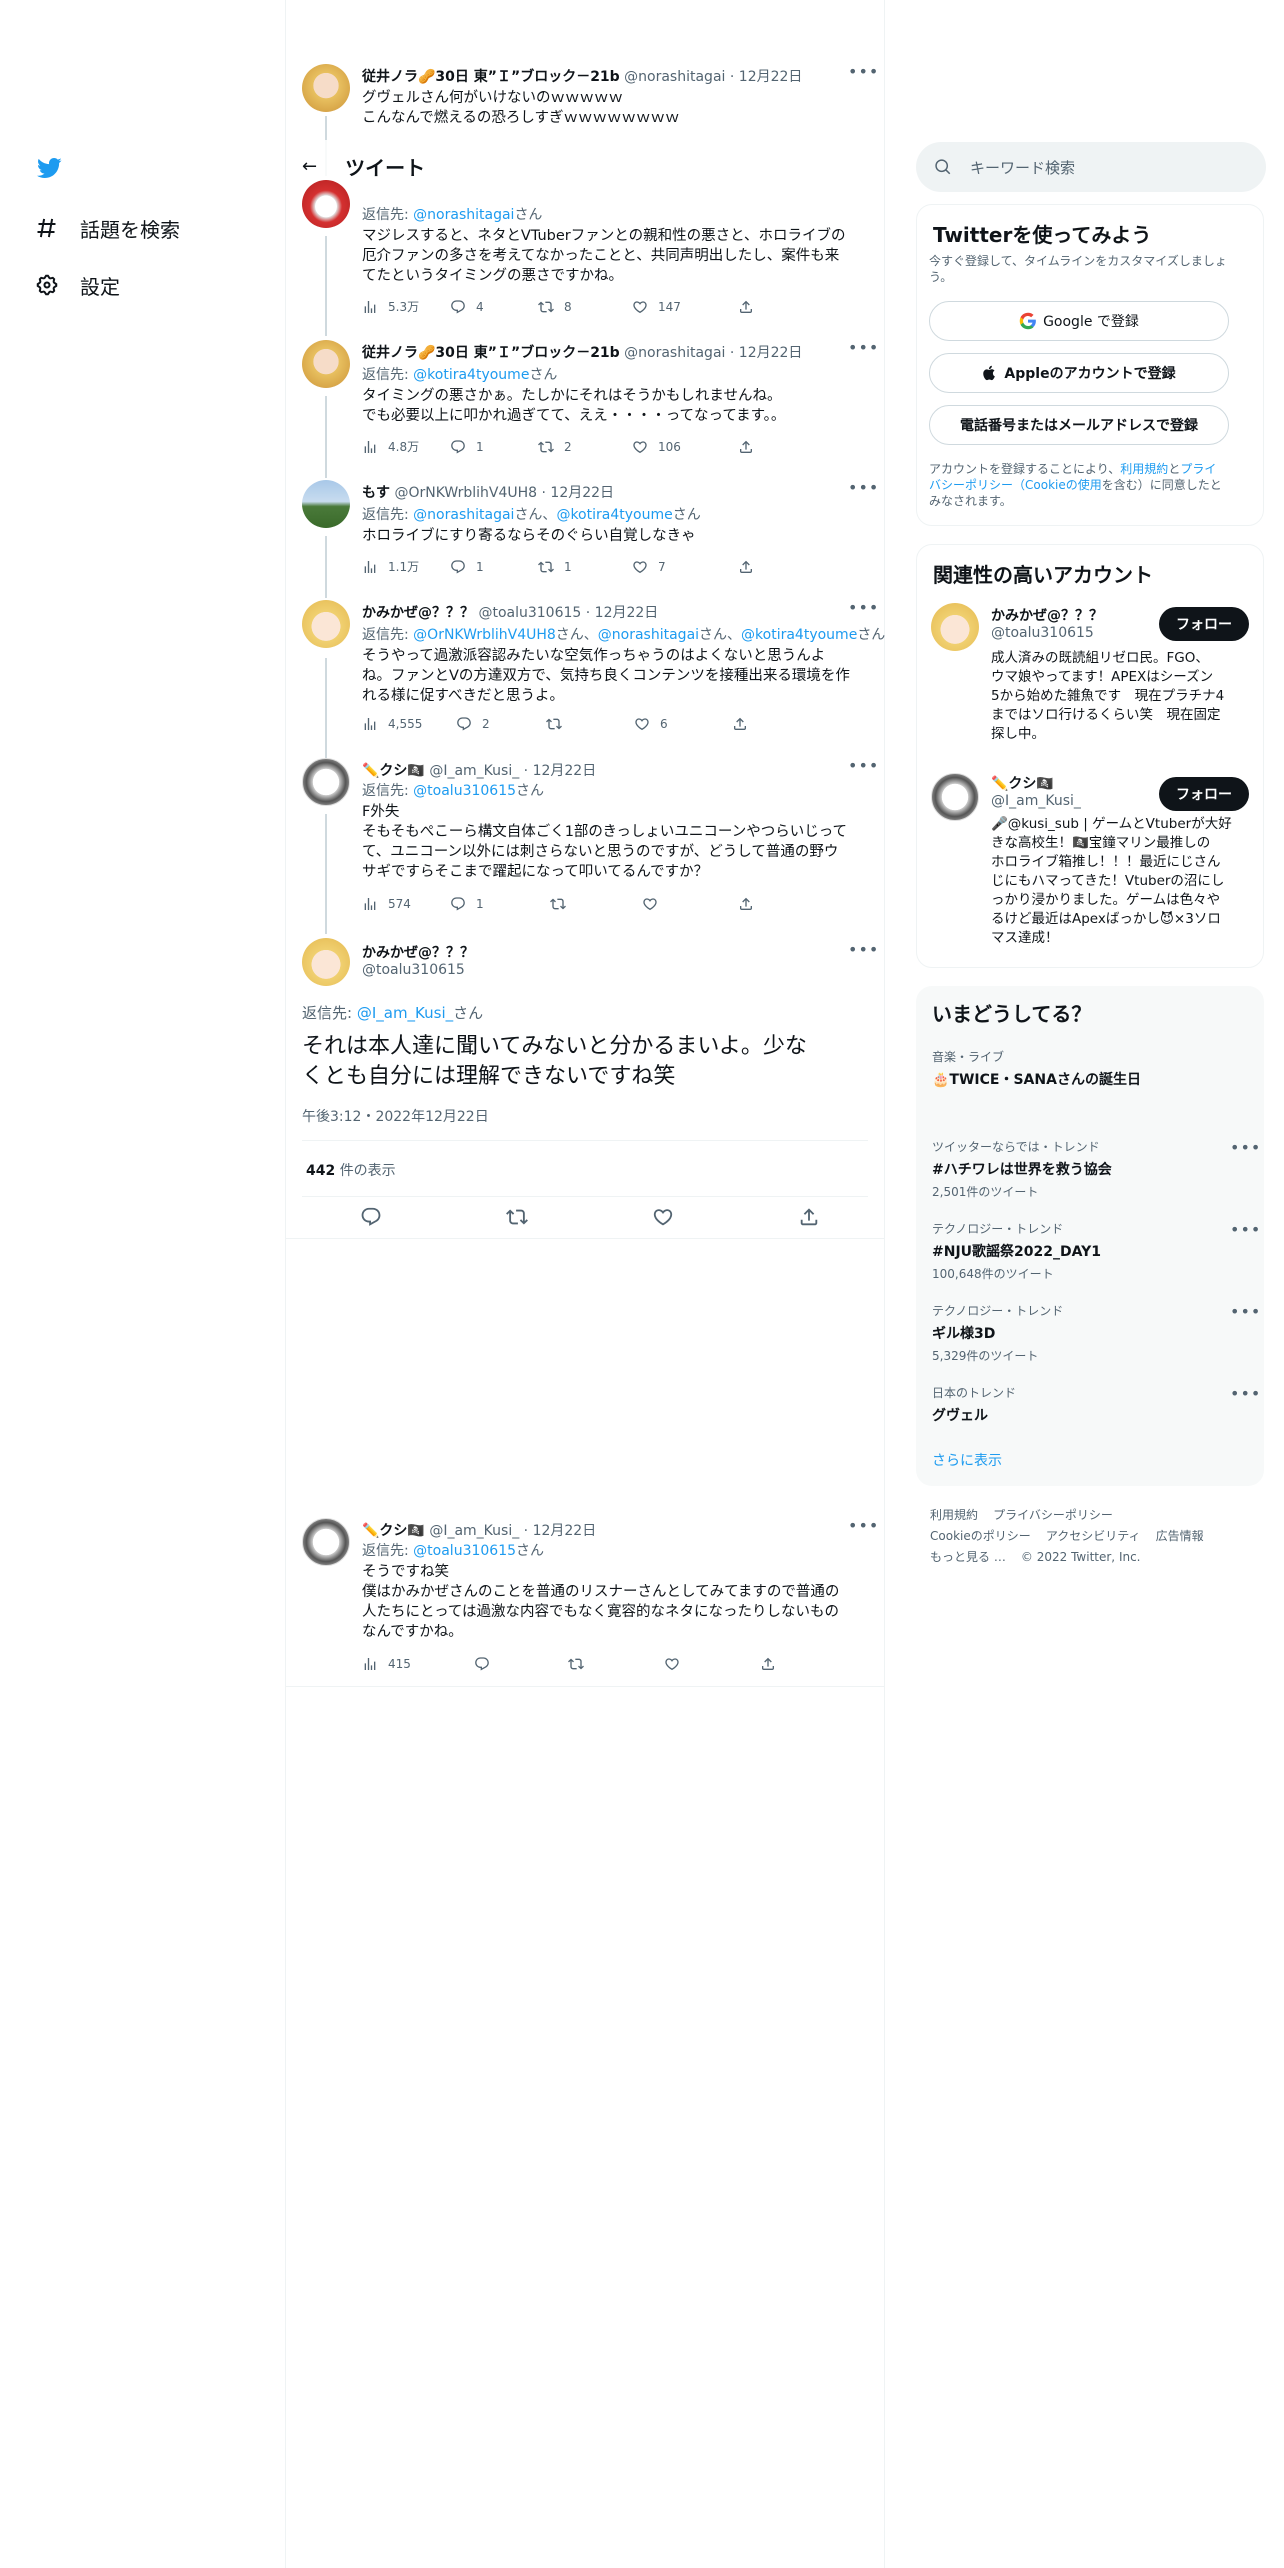  Describe the element at coordinates (1091, 167) in the screenshot. I see `search-bar: キーワード検索` at that location.